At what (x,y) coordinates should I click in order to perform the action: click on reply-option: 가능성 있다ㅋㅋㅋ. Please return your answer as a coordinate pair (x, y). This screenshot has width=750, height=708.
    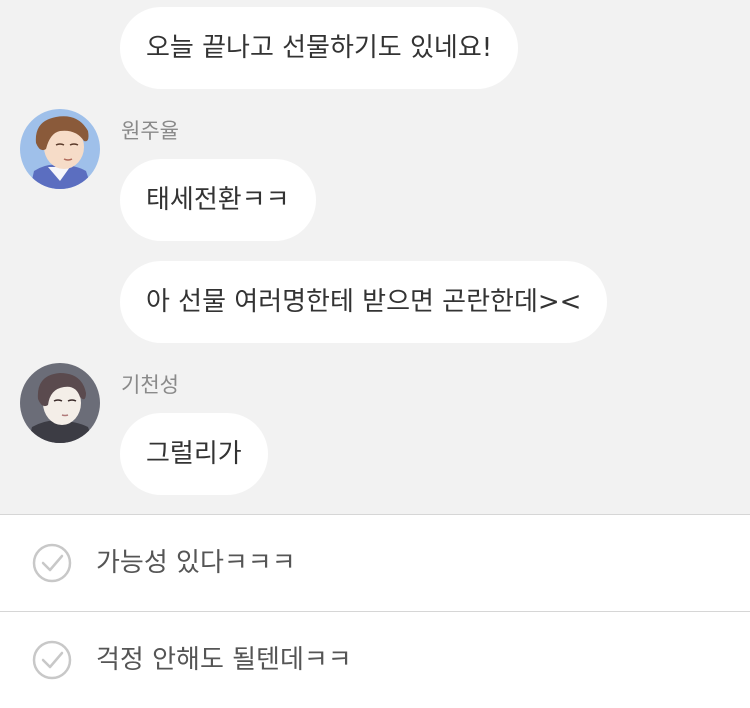
    Looking at the image, I should click on (375, 563).